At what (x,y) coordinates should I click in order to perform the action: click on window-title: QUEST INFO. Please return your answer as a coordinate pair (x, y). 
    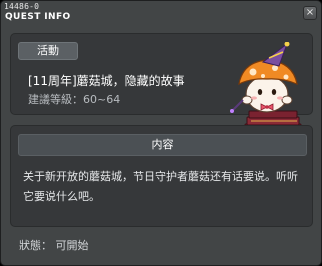
    Looking at the image, I should click on (38, 17).